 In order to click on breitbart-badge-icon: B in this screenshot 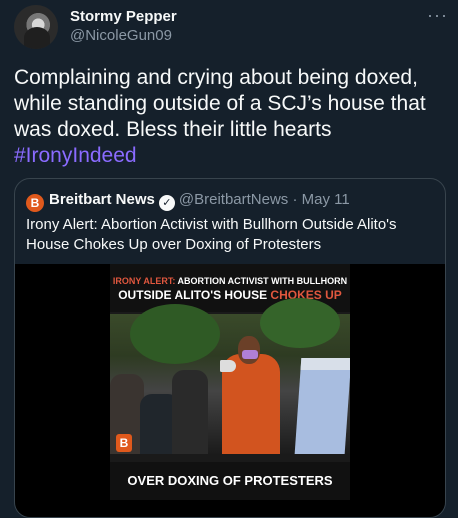, I will do `click(124, 443)`.